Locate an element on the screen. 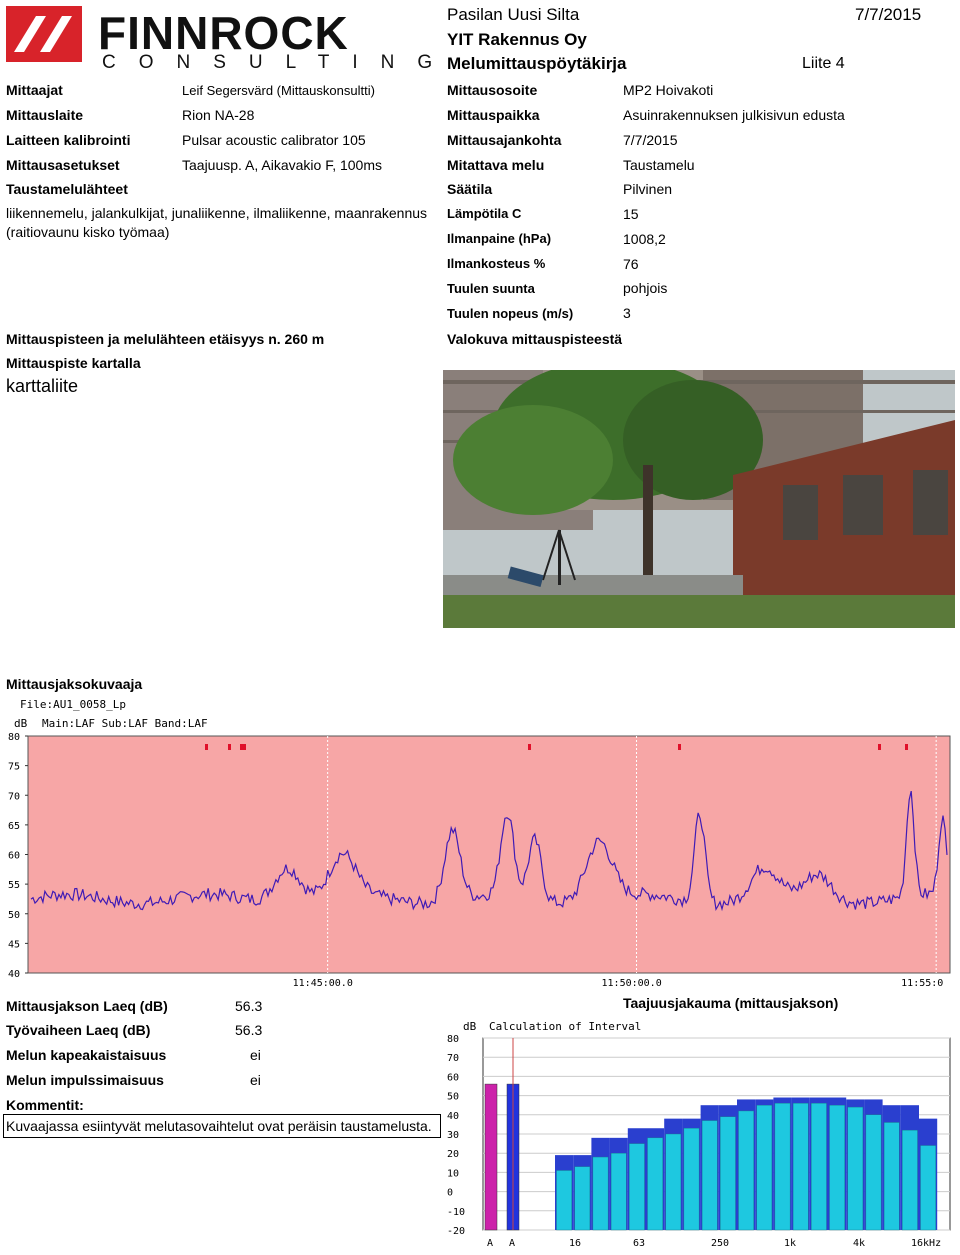 The image size is (960, 1255). spectrum-label: Taajuusjakauma (mittausjakson) is located at coordinates (731, 1003).